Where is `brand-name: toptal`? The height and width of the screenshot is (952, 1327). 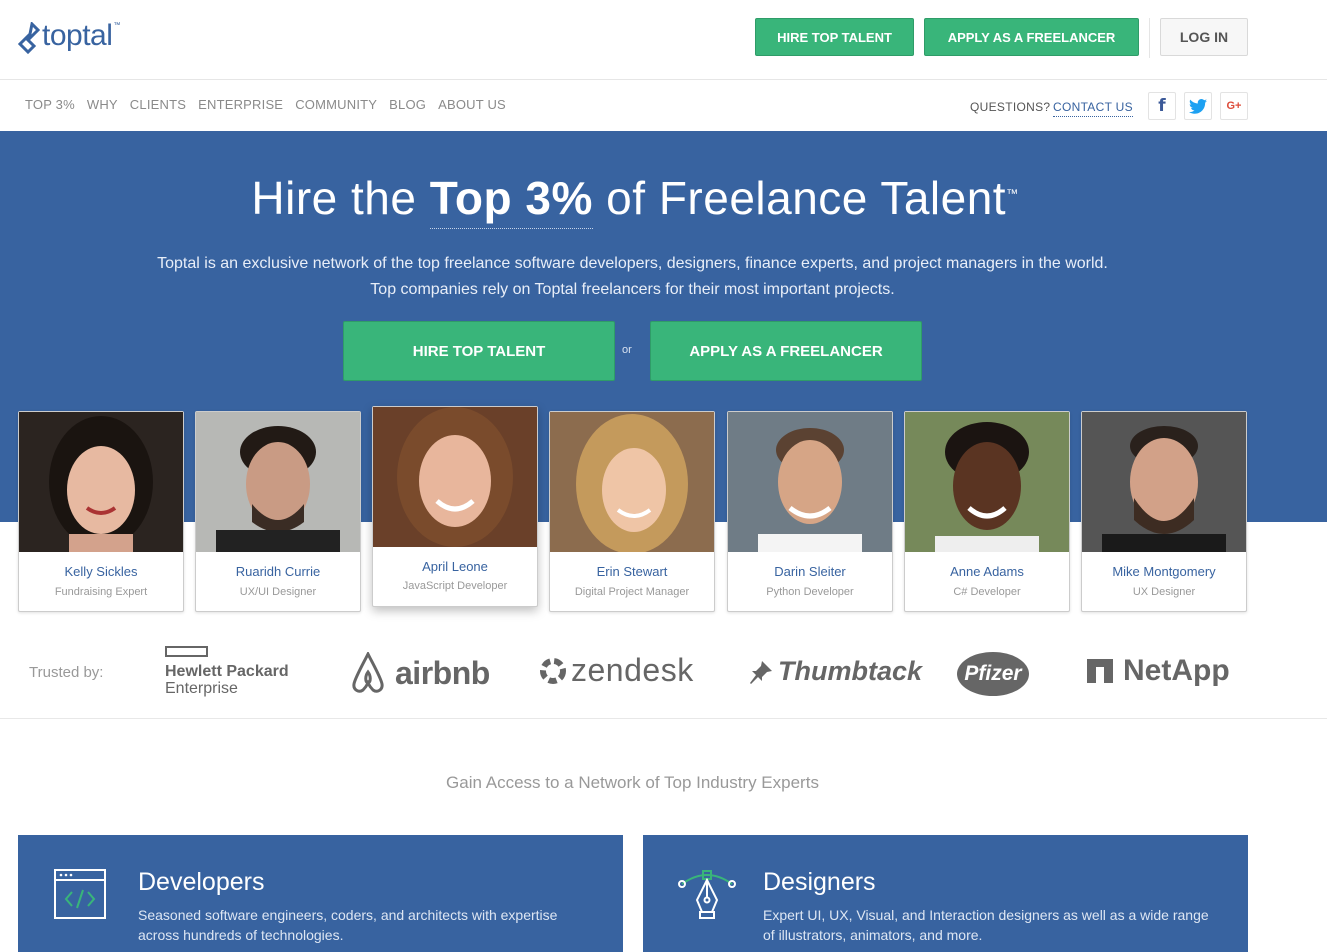 brand-name: toptal is located at coordinates (77, 35).